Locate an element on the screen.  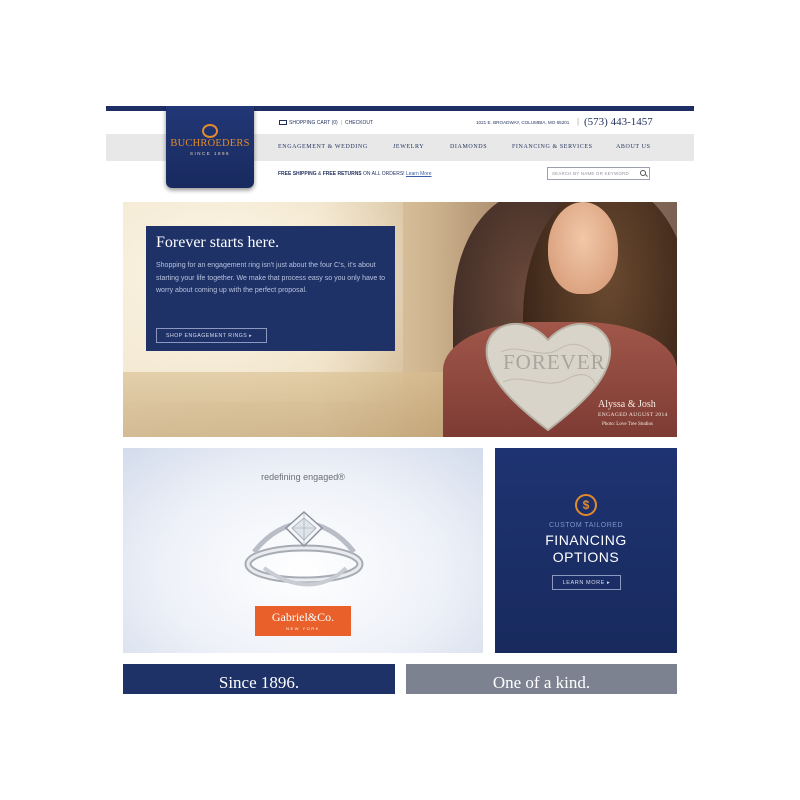
shop-engagement-rings-button: SHOP ENGAGEMENT RINGS ▸ is located at coordinates (211, 335).